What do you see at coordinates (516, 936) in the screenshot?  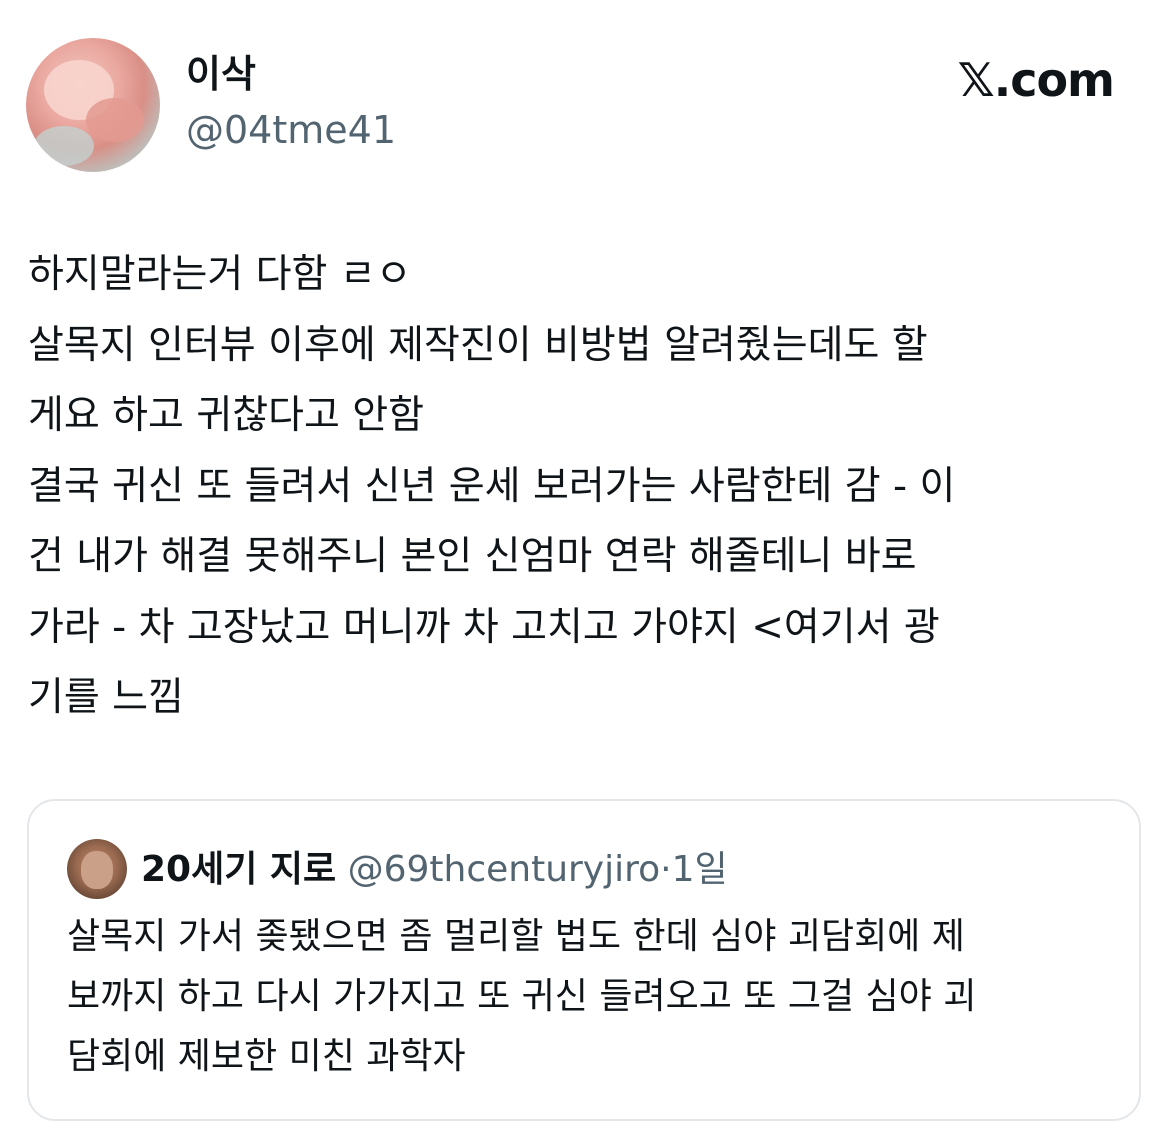 I see `quoted-text-line: 살목지 가서 좆됐으면 좀 멀리할 법도 한데 심야 괴담회에 제` at bounding box center [516, 936].